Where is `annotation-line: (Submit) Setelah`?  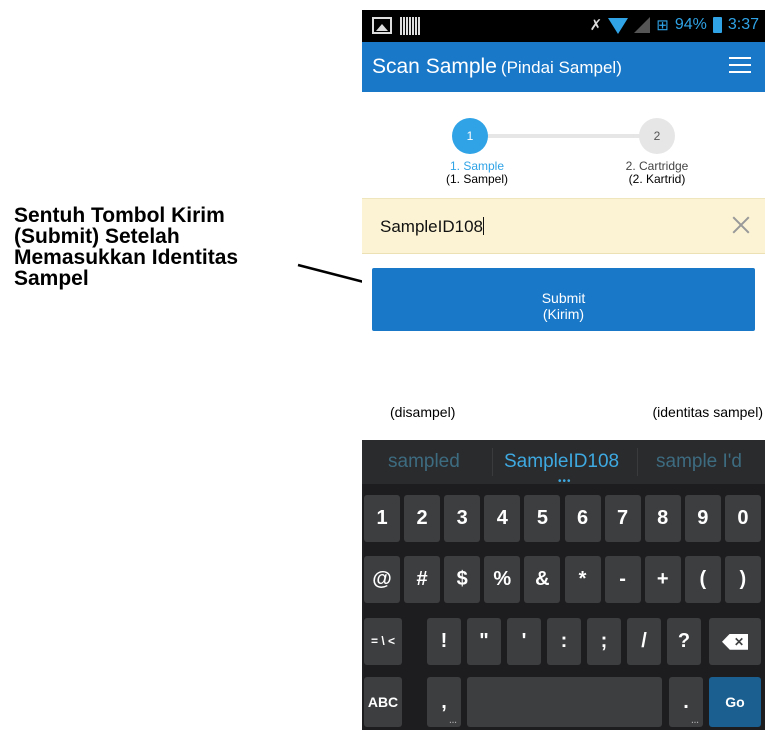
annotation-line: (Submit) Setelah is located at coordinates (97, 236).